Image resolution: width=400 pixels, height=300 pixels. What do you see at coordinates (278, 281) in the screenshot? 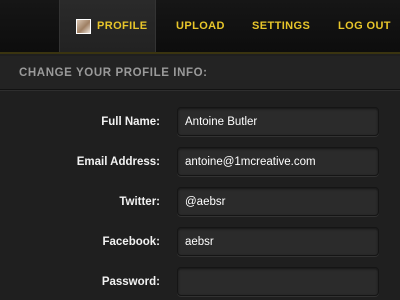
I see `password-field` at bounding box center [278, 281].